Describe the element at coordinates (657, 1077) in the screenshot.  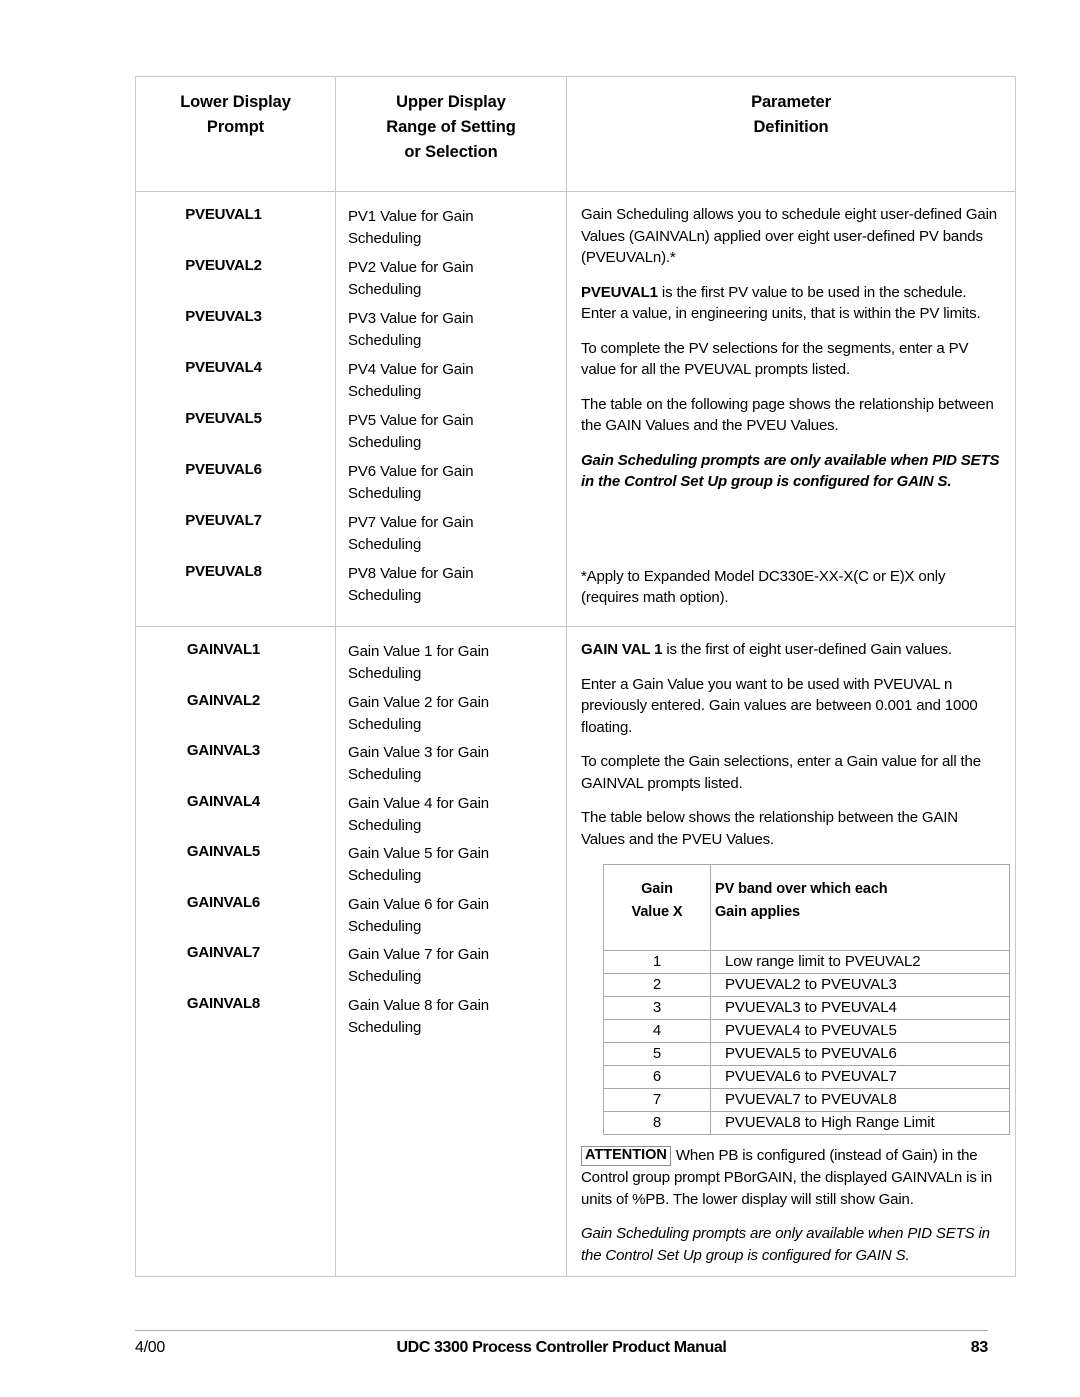
I see `gain-value: 6` at that location.